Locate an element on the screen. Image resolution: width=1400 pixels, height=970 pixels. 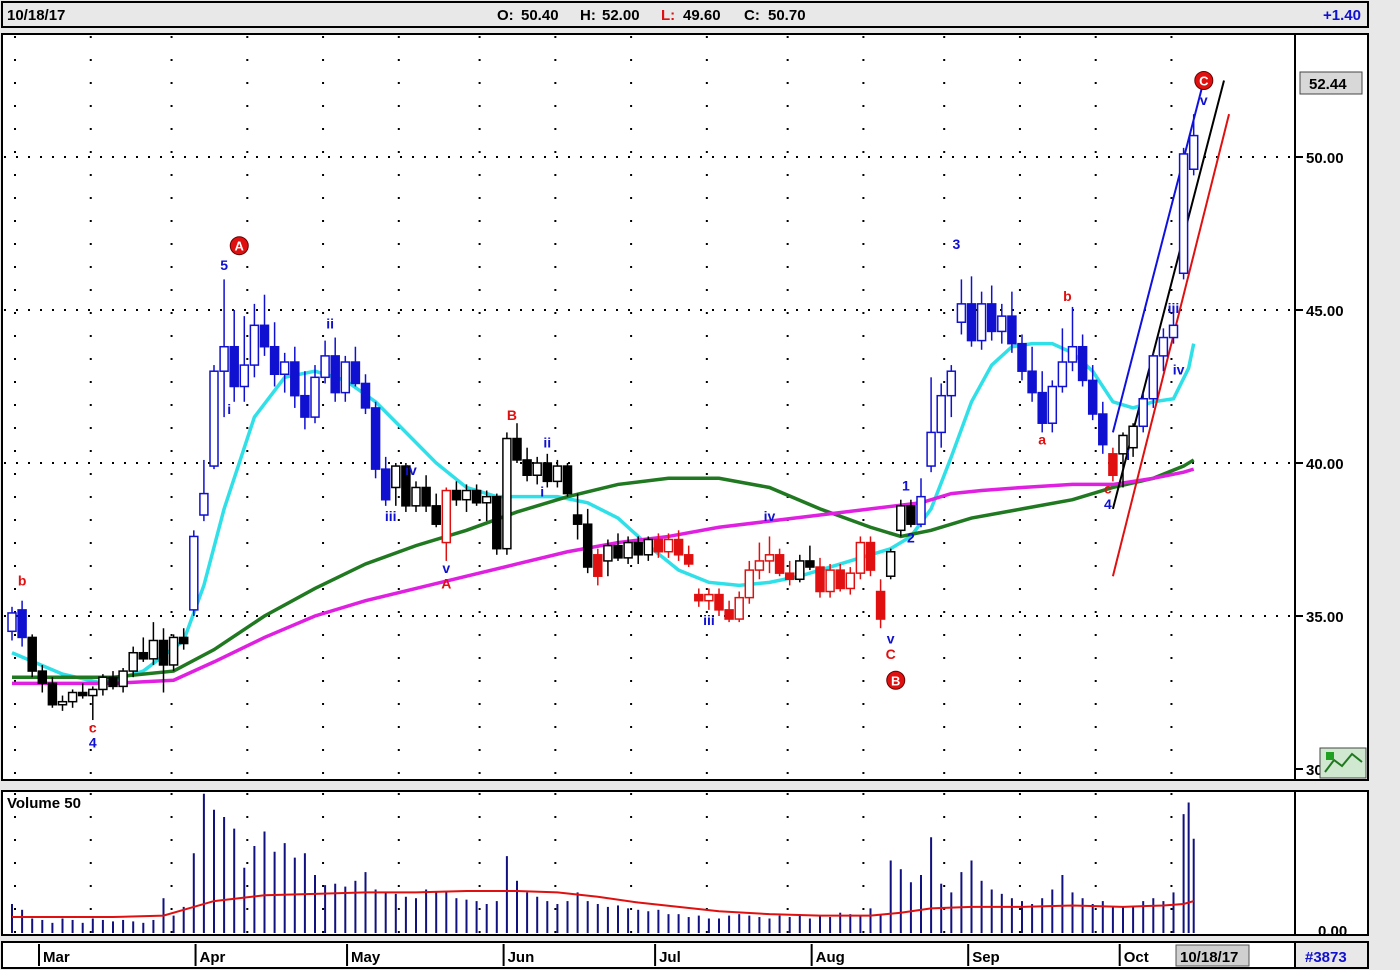
wave-label: B is located at coordinates (512, 415).